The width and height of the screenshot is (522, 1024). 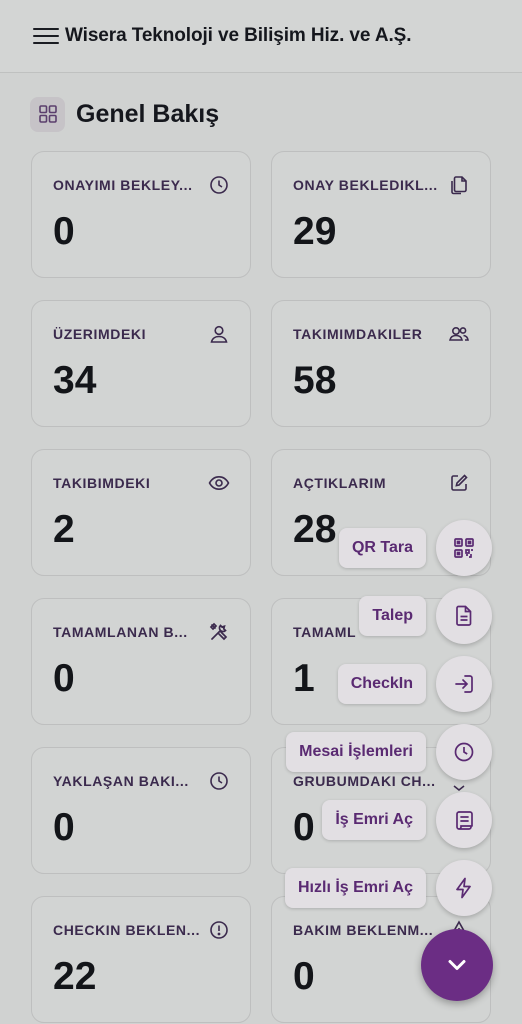 I want to click on stat-card-awaiting-approval: ONAY BEKLEDIKL... 29, so click(x=381, y=214).